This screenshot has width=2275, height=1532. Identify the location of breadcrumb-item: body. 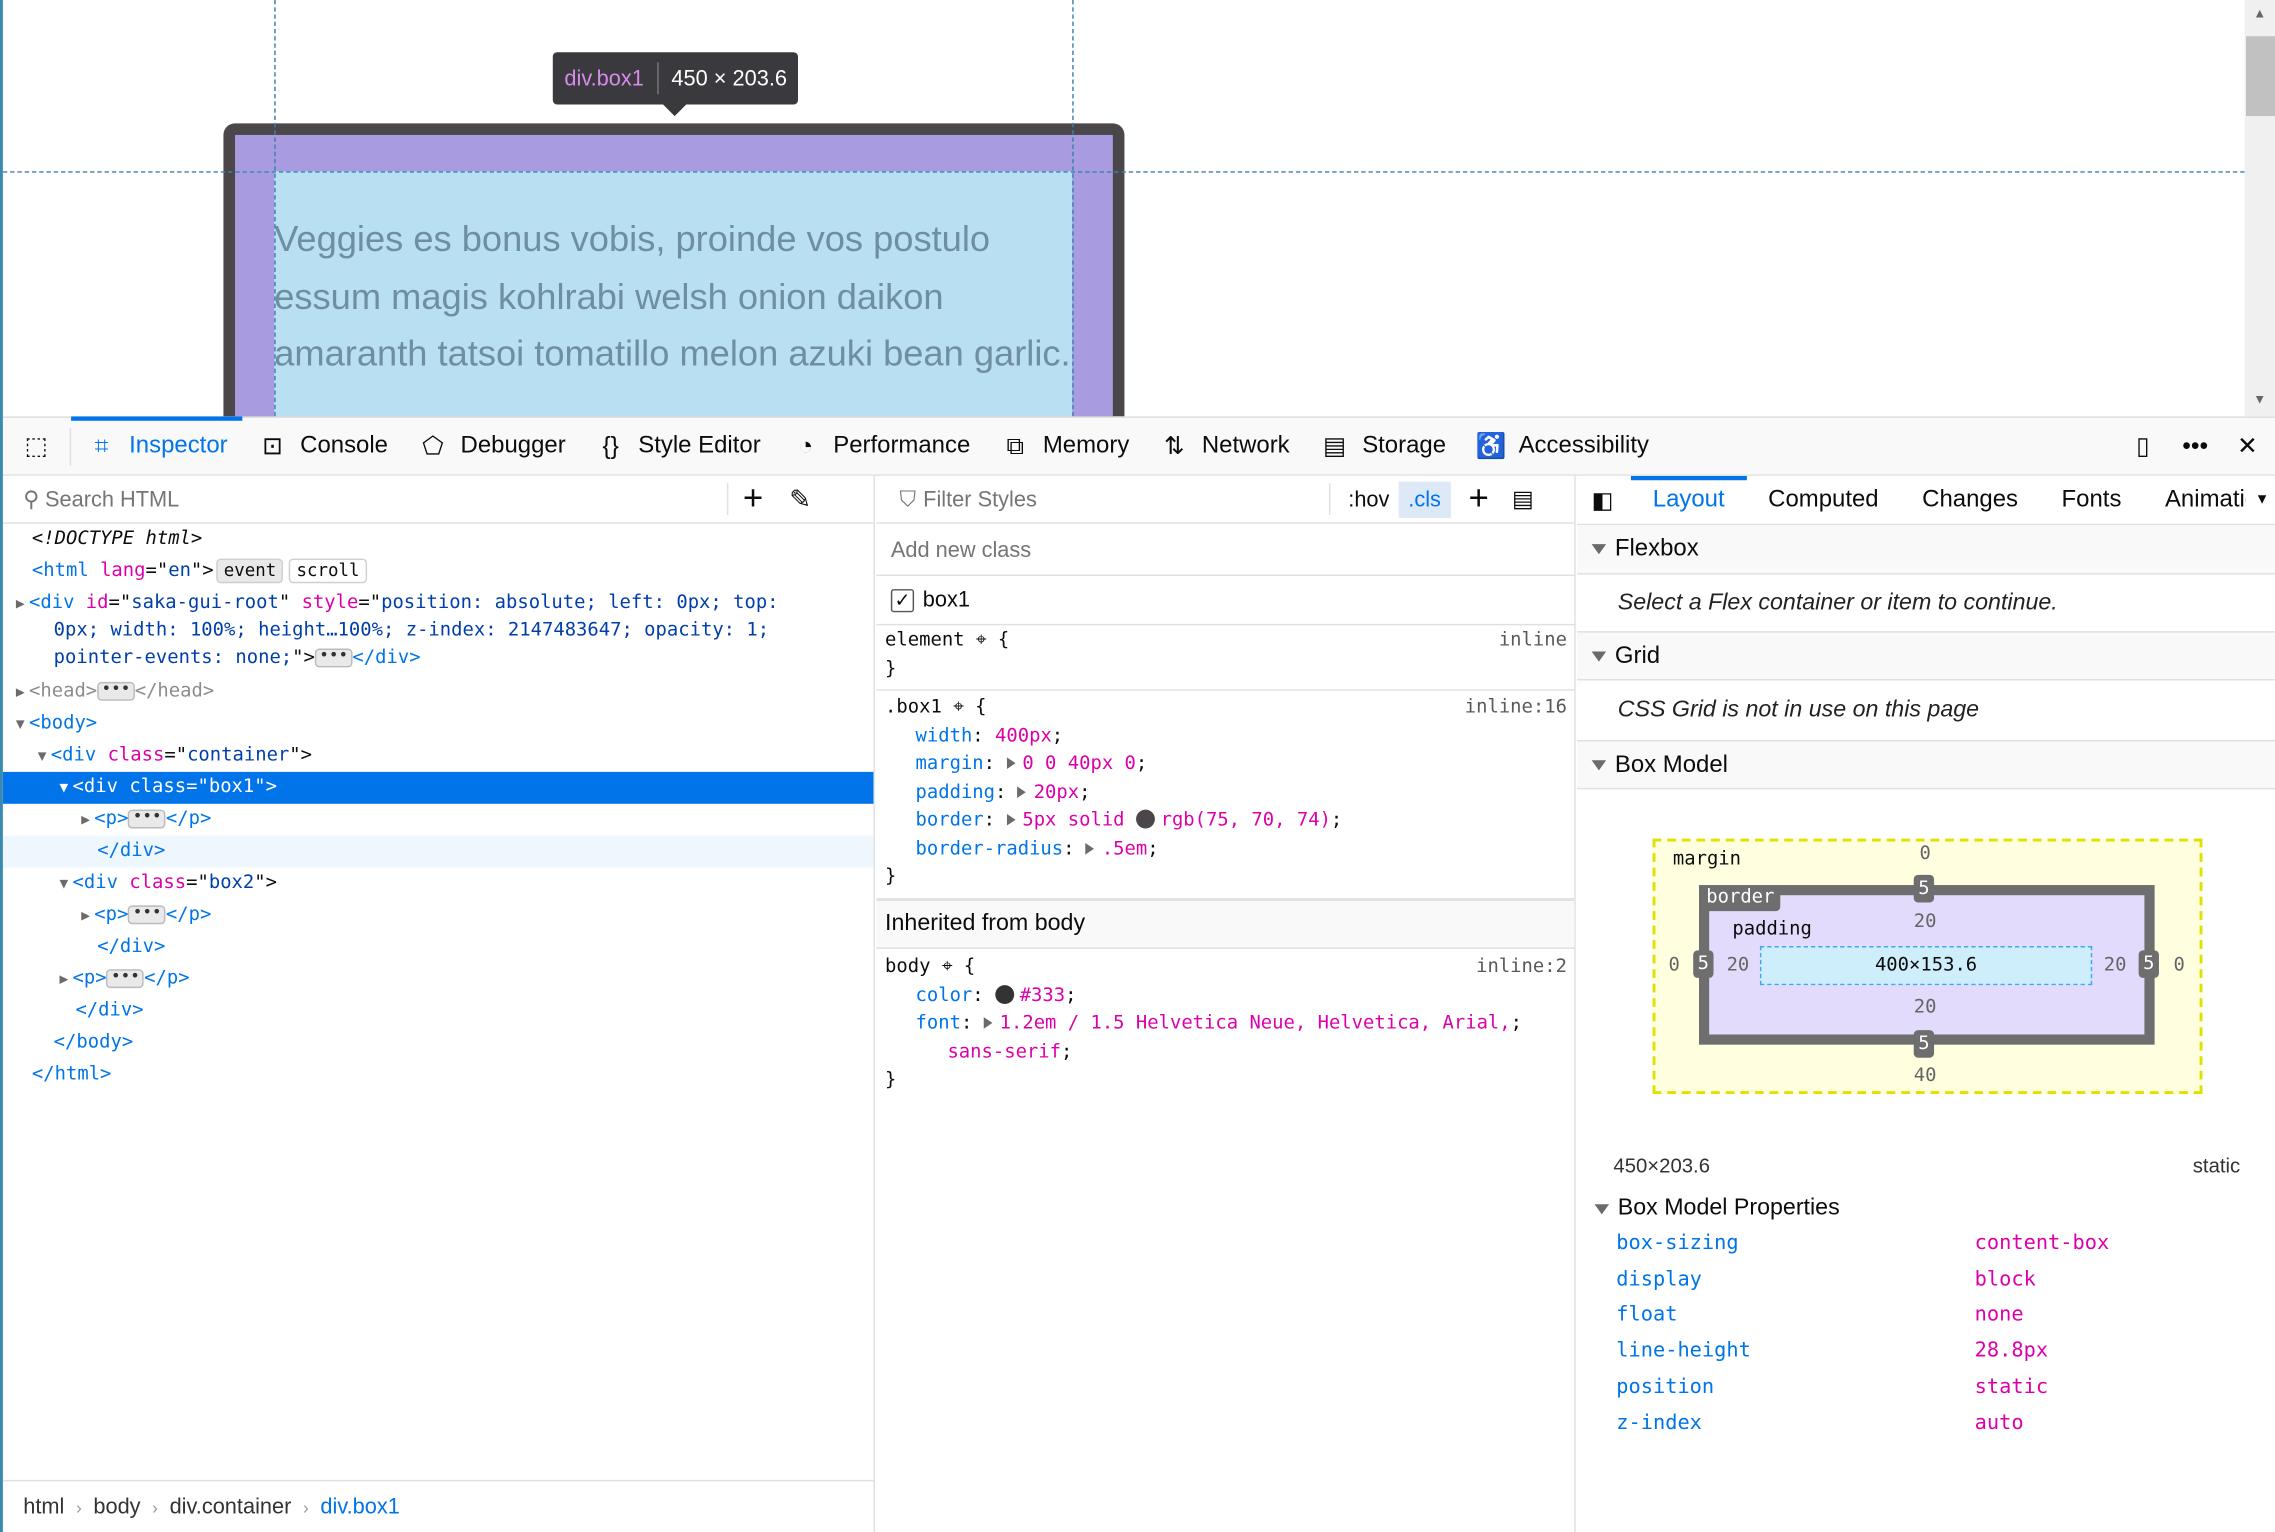
(116, 1506).